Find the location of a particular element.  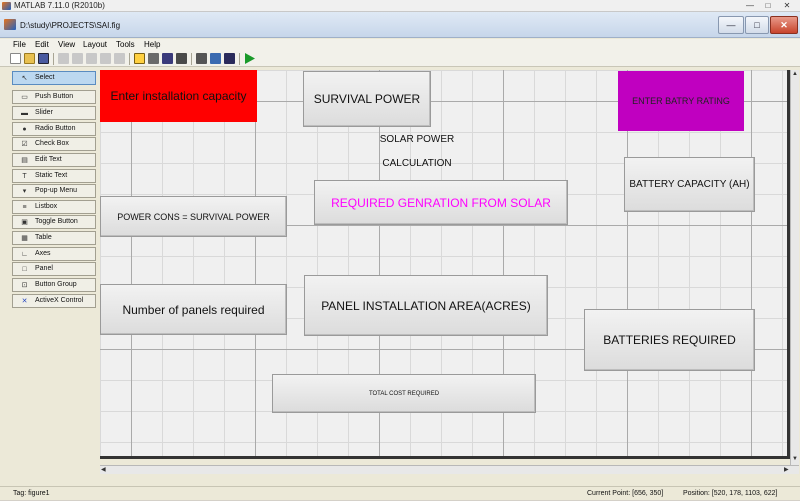

status-tag: Tag: figure1 is located at coordinates (31, 493).